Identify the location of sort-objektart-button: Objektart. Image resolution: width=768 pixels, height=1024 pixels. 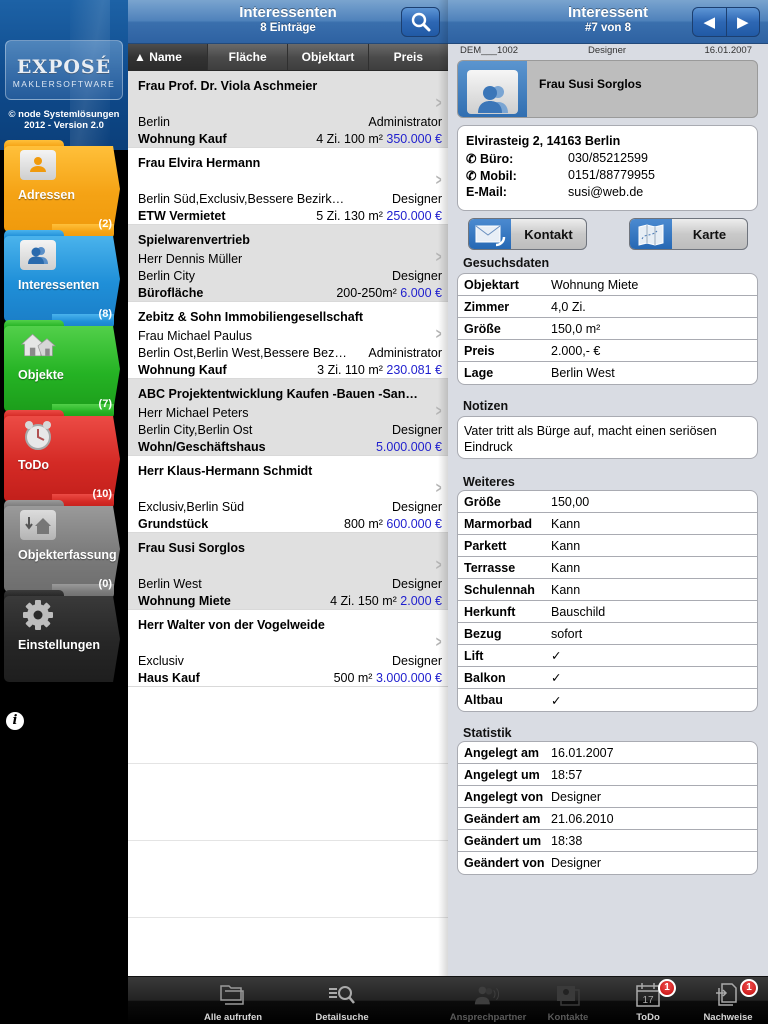
(328, 57).